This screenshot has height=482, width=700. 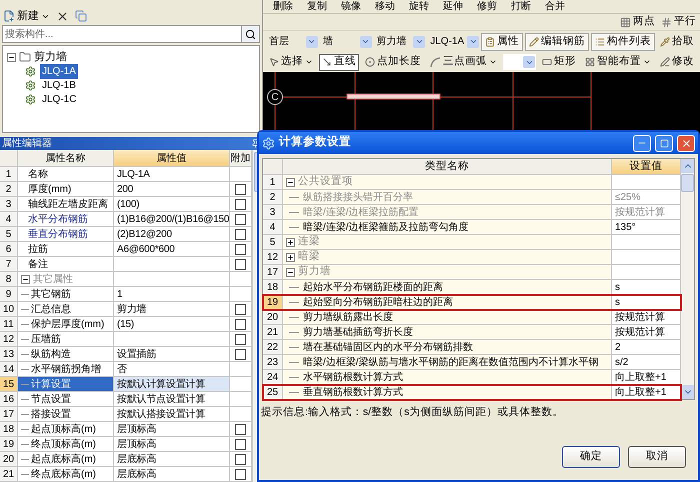 What do you see at coordinates (559, 62) in the screenshot?
I see `draw-tool-button: 矩形` at bounding box center [559, 62].